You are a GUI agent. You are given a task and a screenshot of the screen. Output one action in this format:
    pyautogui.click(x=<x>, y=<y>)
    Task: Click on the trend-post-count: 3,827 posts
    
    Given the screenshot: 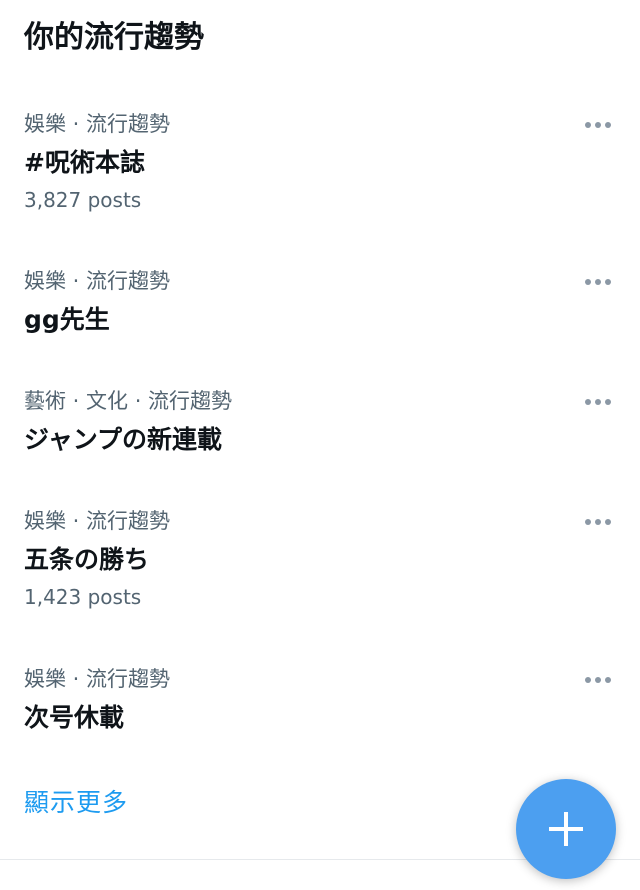 What is the action you would take?
    pyautogui.click(x=83, y=200)
    